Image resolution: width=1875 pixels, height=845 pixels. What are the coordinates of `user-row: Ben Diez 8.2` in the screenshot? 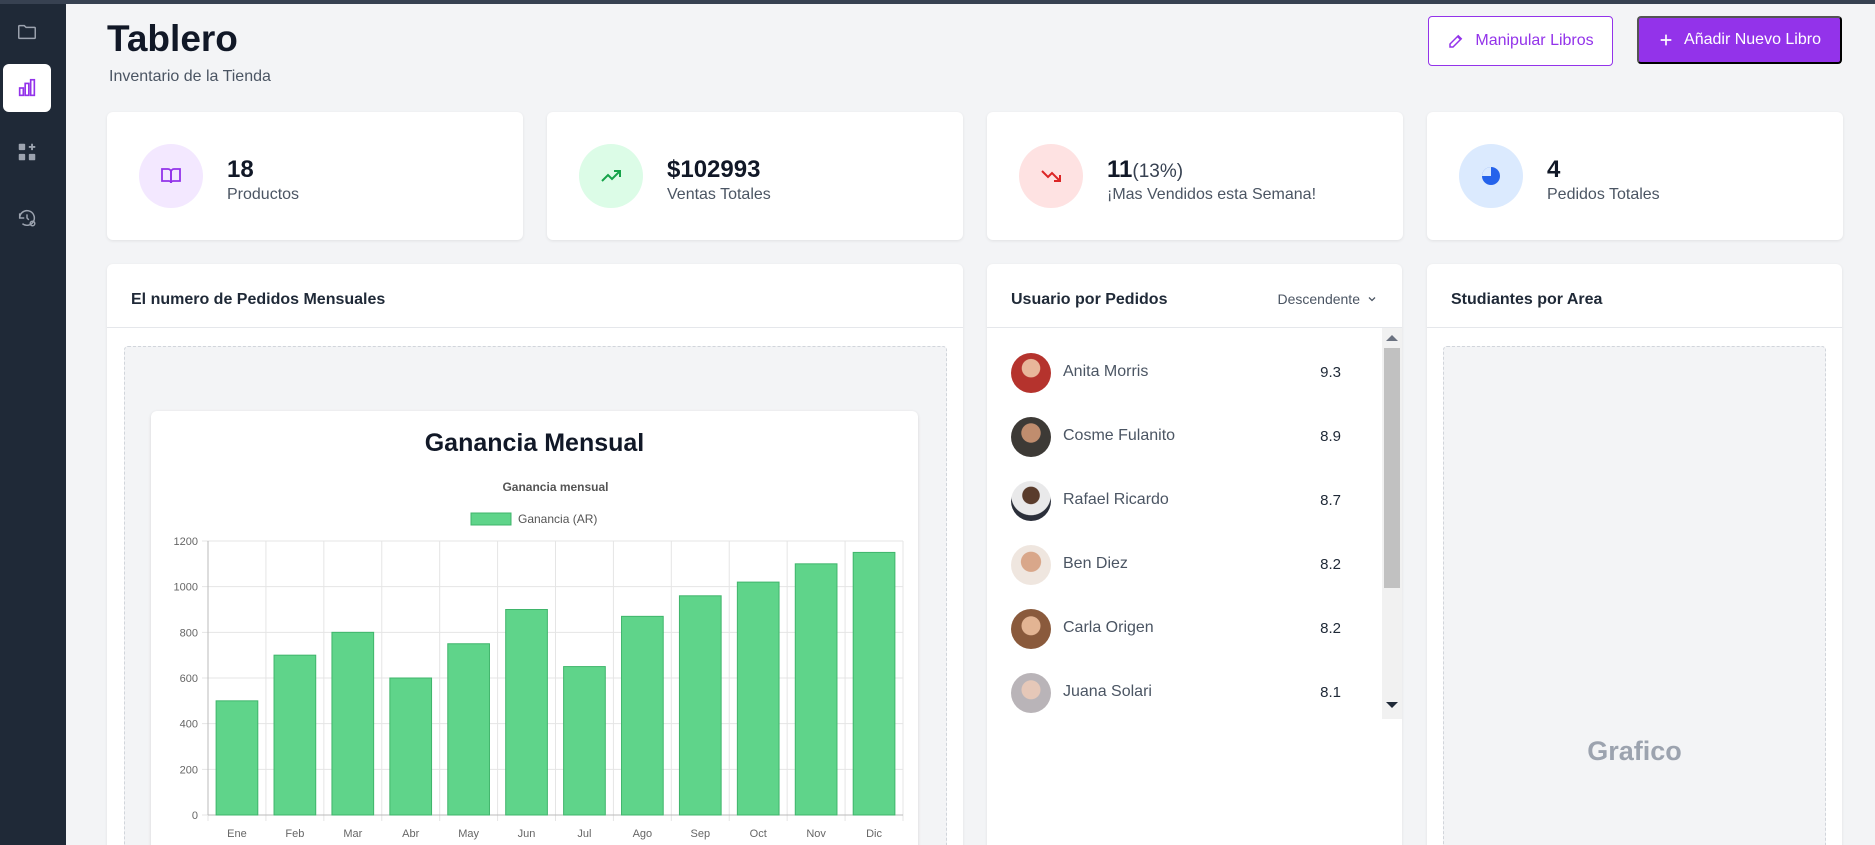 It's located at (1181, 565).